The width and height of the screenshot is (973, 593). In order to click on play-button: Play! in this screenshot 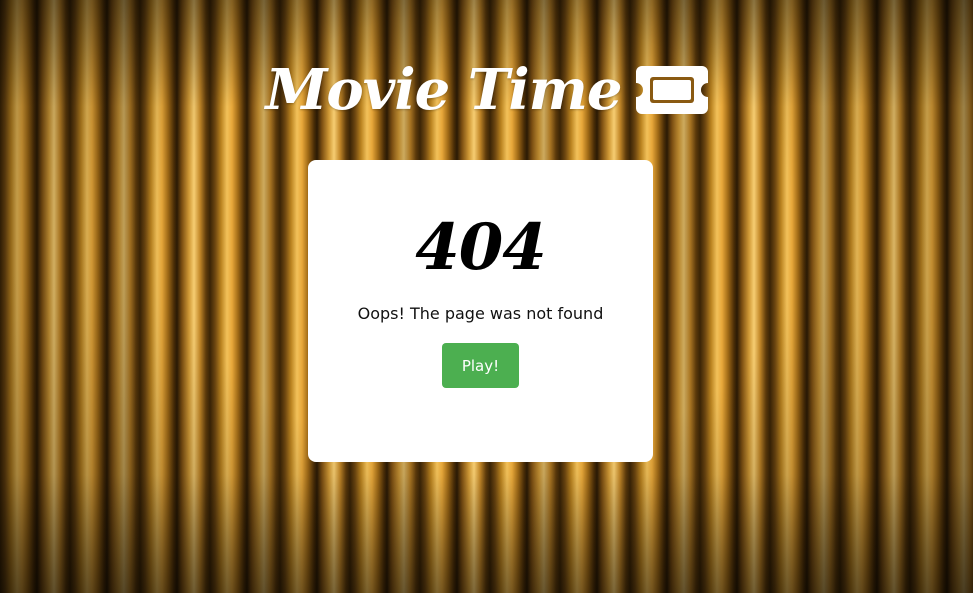, I will do `click(480, 365)`.